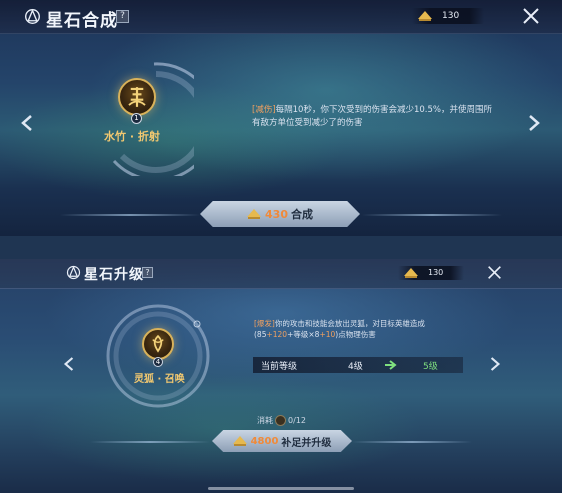 The height and width of the screenshot is (493, 562). I want to click on current-level: 4级, so click(355, 367).